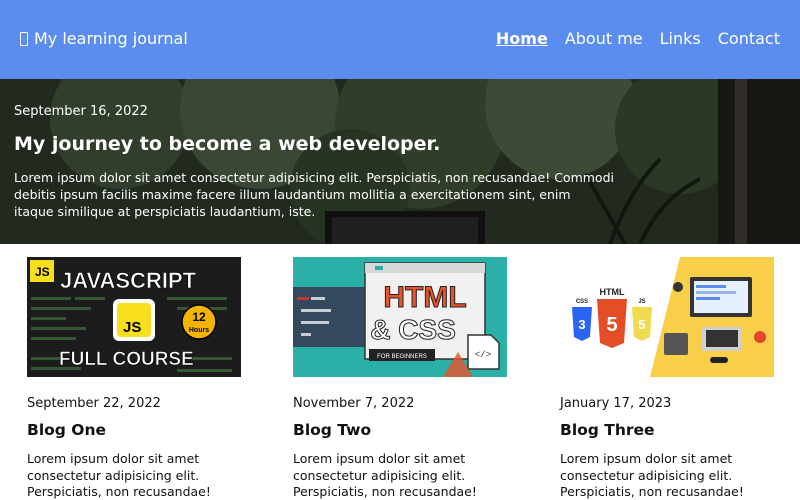 Image resolution: width=800 pixels, height=500 pixels. What do you see at coordinates (424, 297) in the screenshot?
I see `thumb2-line1: HTML` at bounding box center [424, 297].